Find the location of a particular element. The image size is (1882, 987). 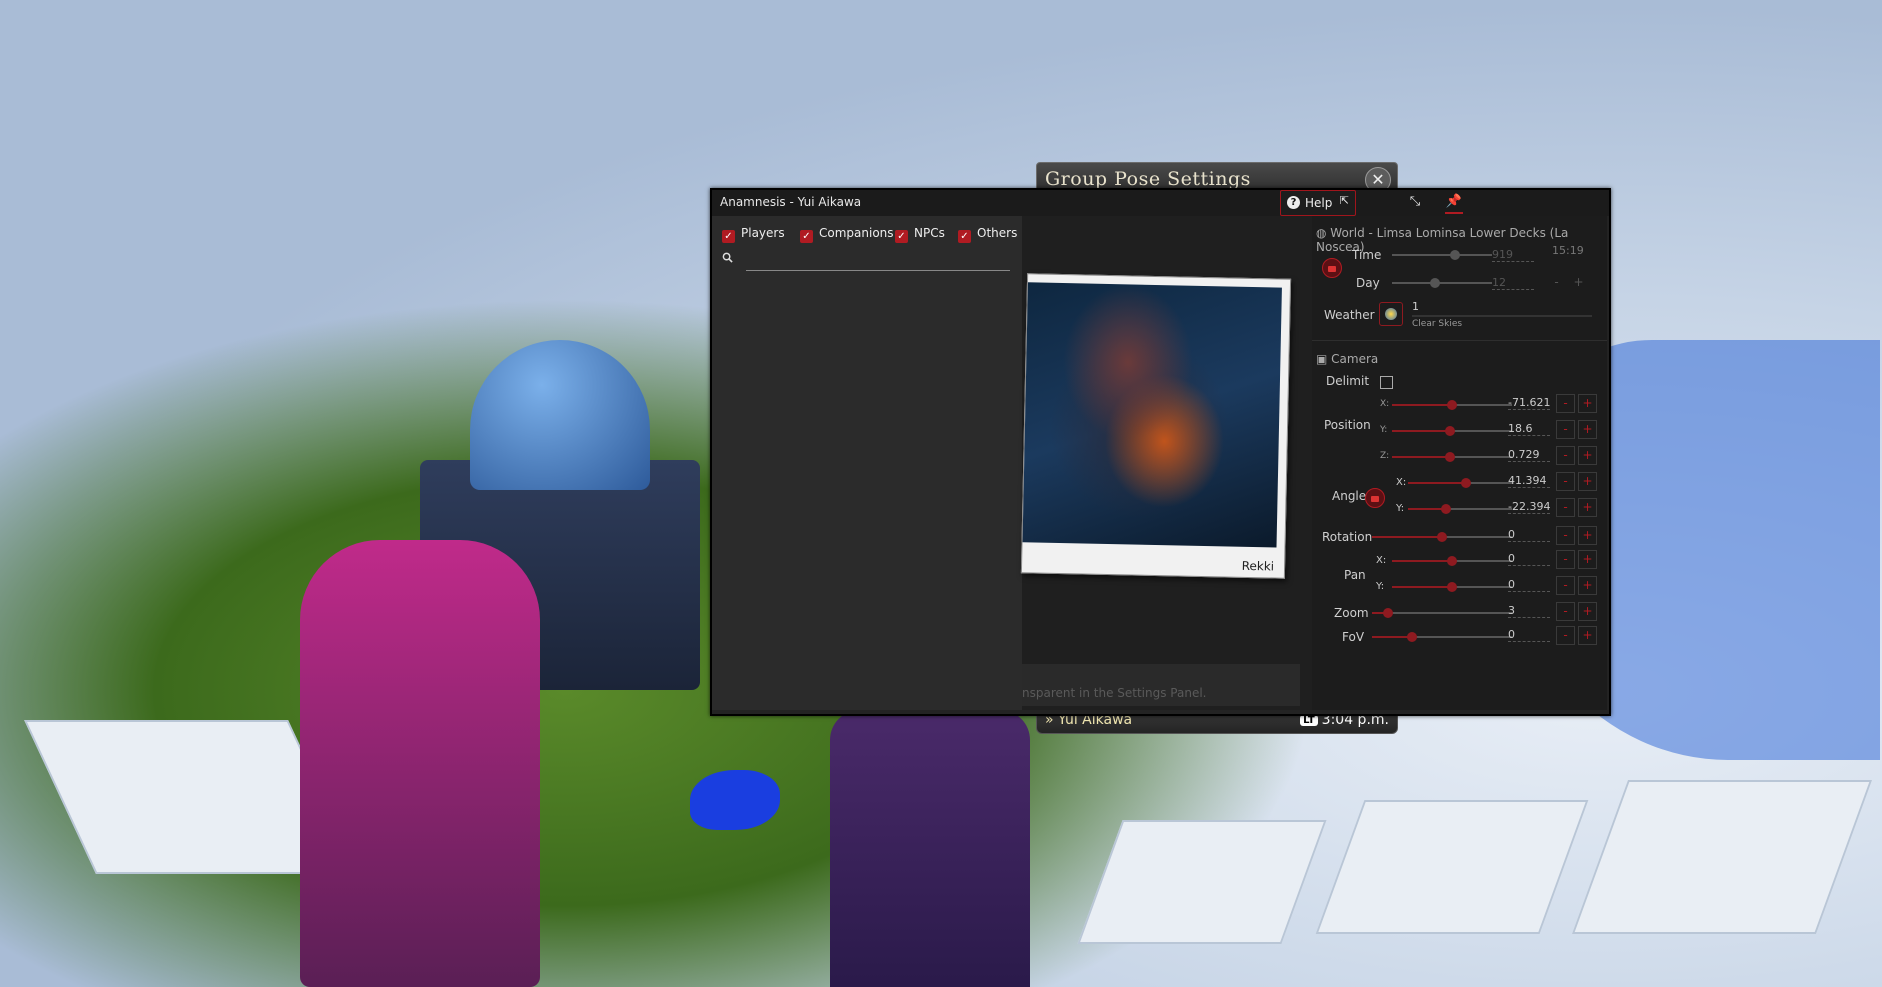

time-value: 919 is located at coordinates (1513, 255).